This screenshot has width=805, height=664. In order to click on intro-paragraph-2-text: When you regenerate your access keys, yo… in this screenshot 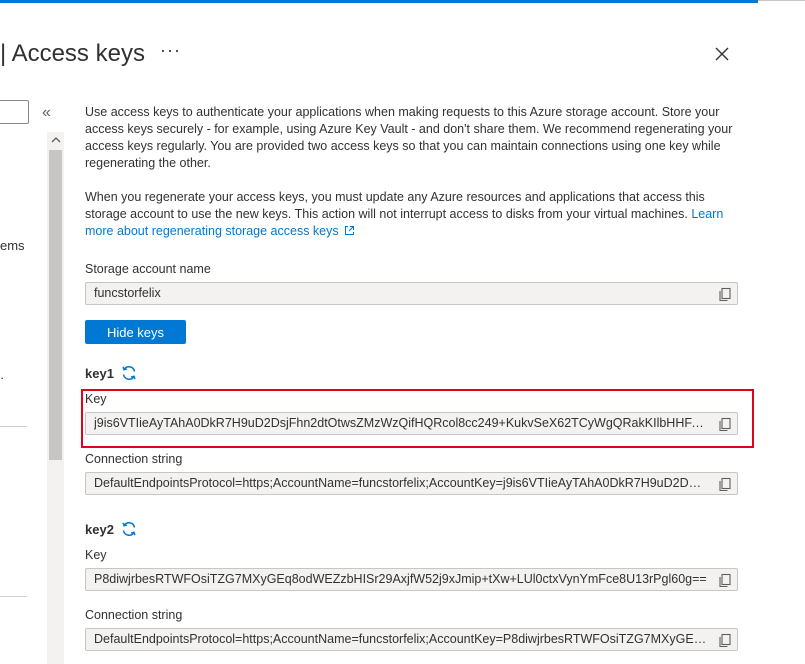, I will do `click(395, 205)`.